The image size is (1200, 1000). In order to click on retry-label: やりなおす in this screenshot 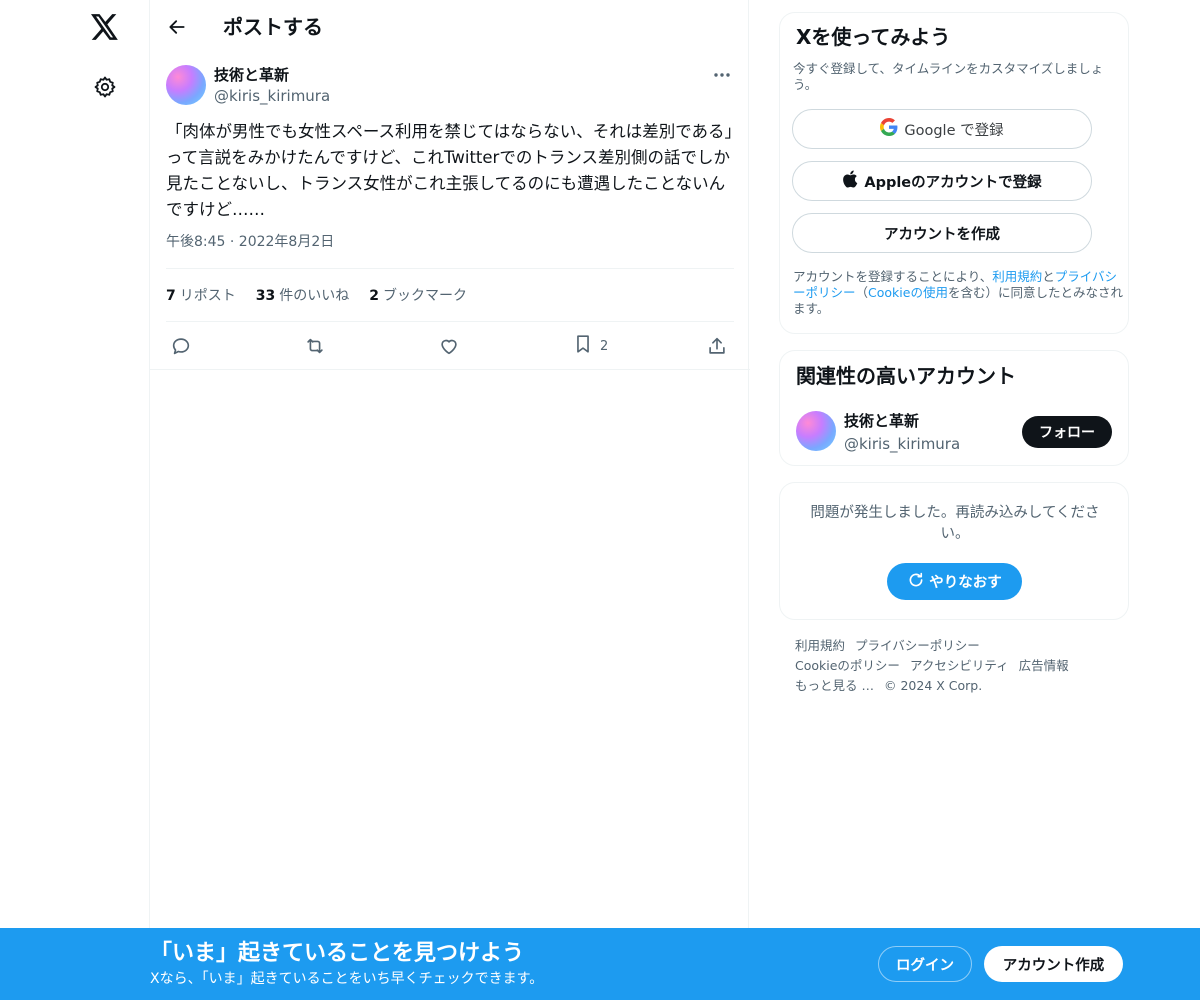, I will do `click(965, 583)`.